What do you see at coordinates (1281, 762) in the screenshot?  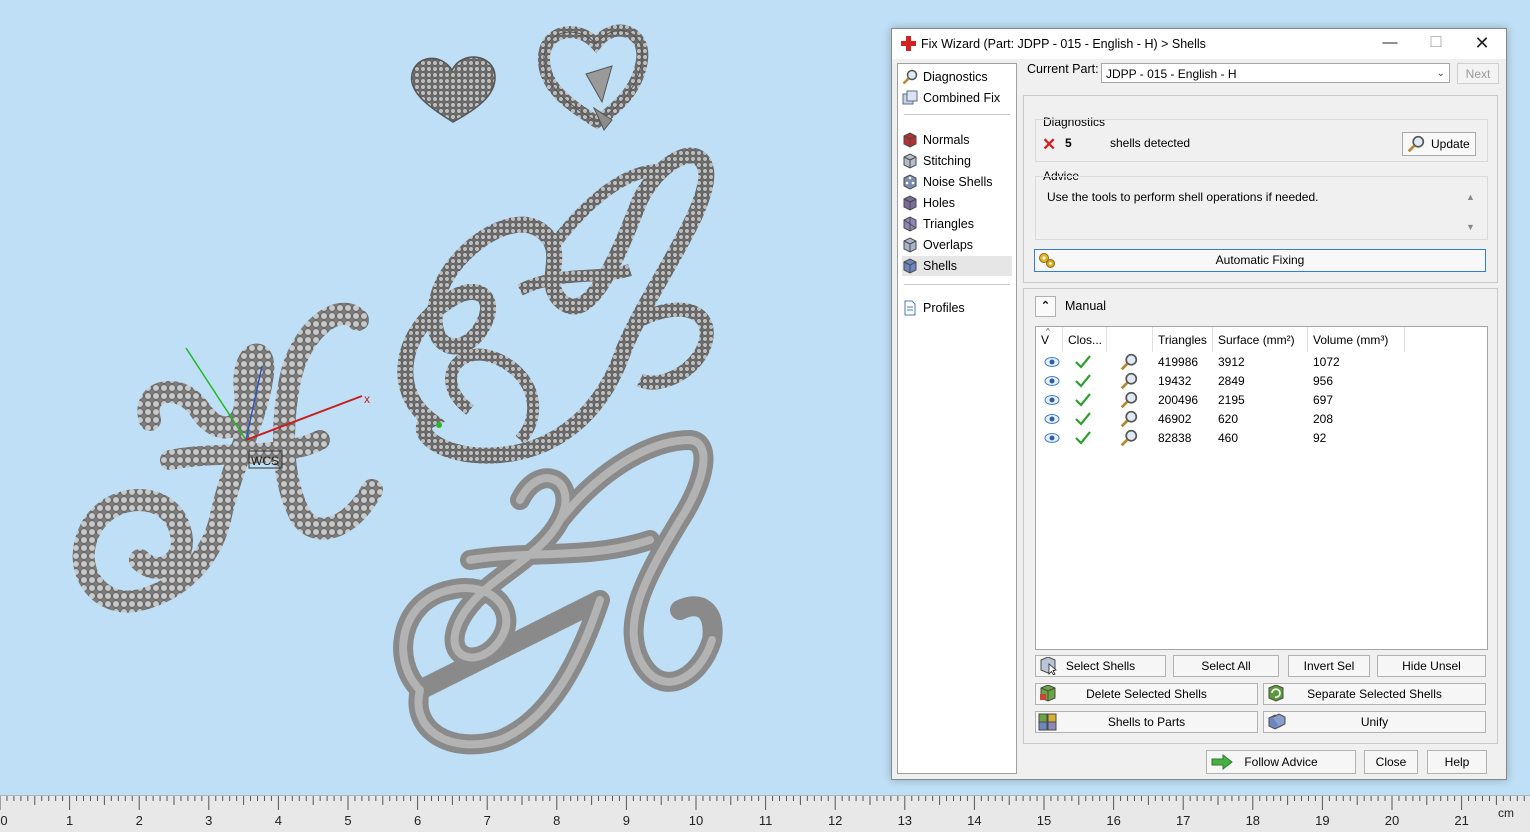 I see `follow-advice-button: Follow Advice` at bounding box center [1281, 762].